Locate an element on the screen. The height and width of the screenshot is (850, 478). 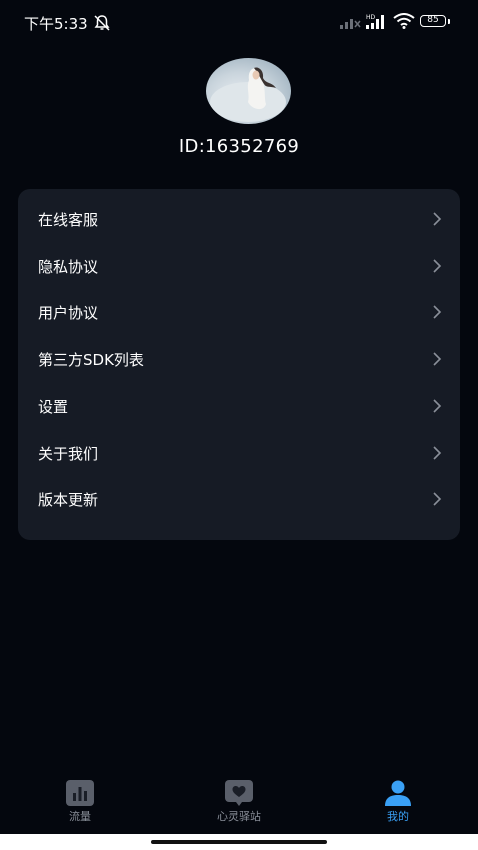
tab-soul-station: 心灵驿站 is located at coordinates (239, 802).